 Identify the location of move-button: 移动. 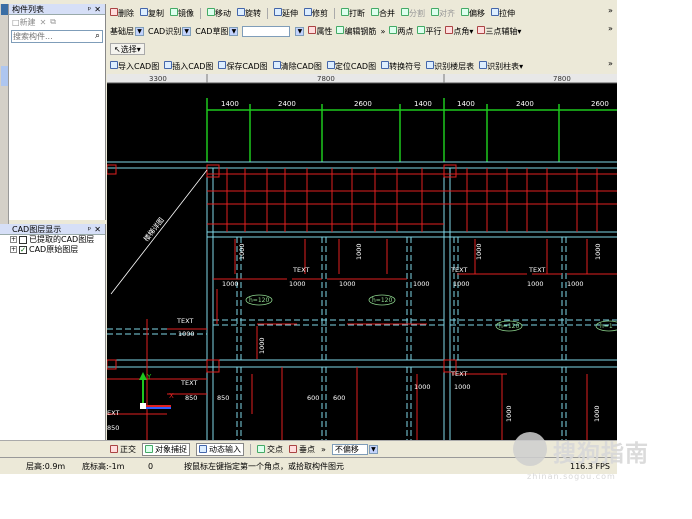
(219, 13).